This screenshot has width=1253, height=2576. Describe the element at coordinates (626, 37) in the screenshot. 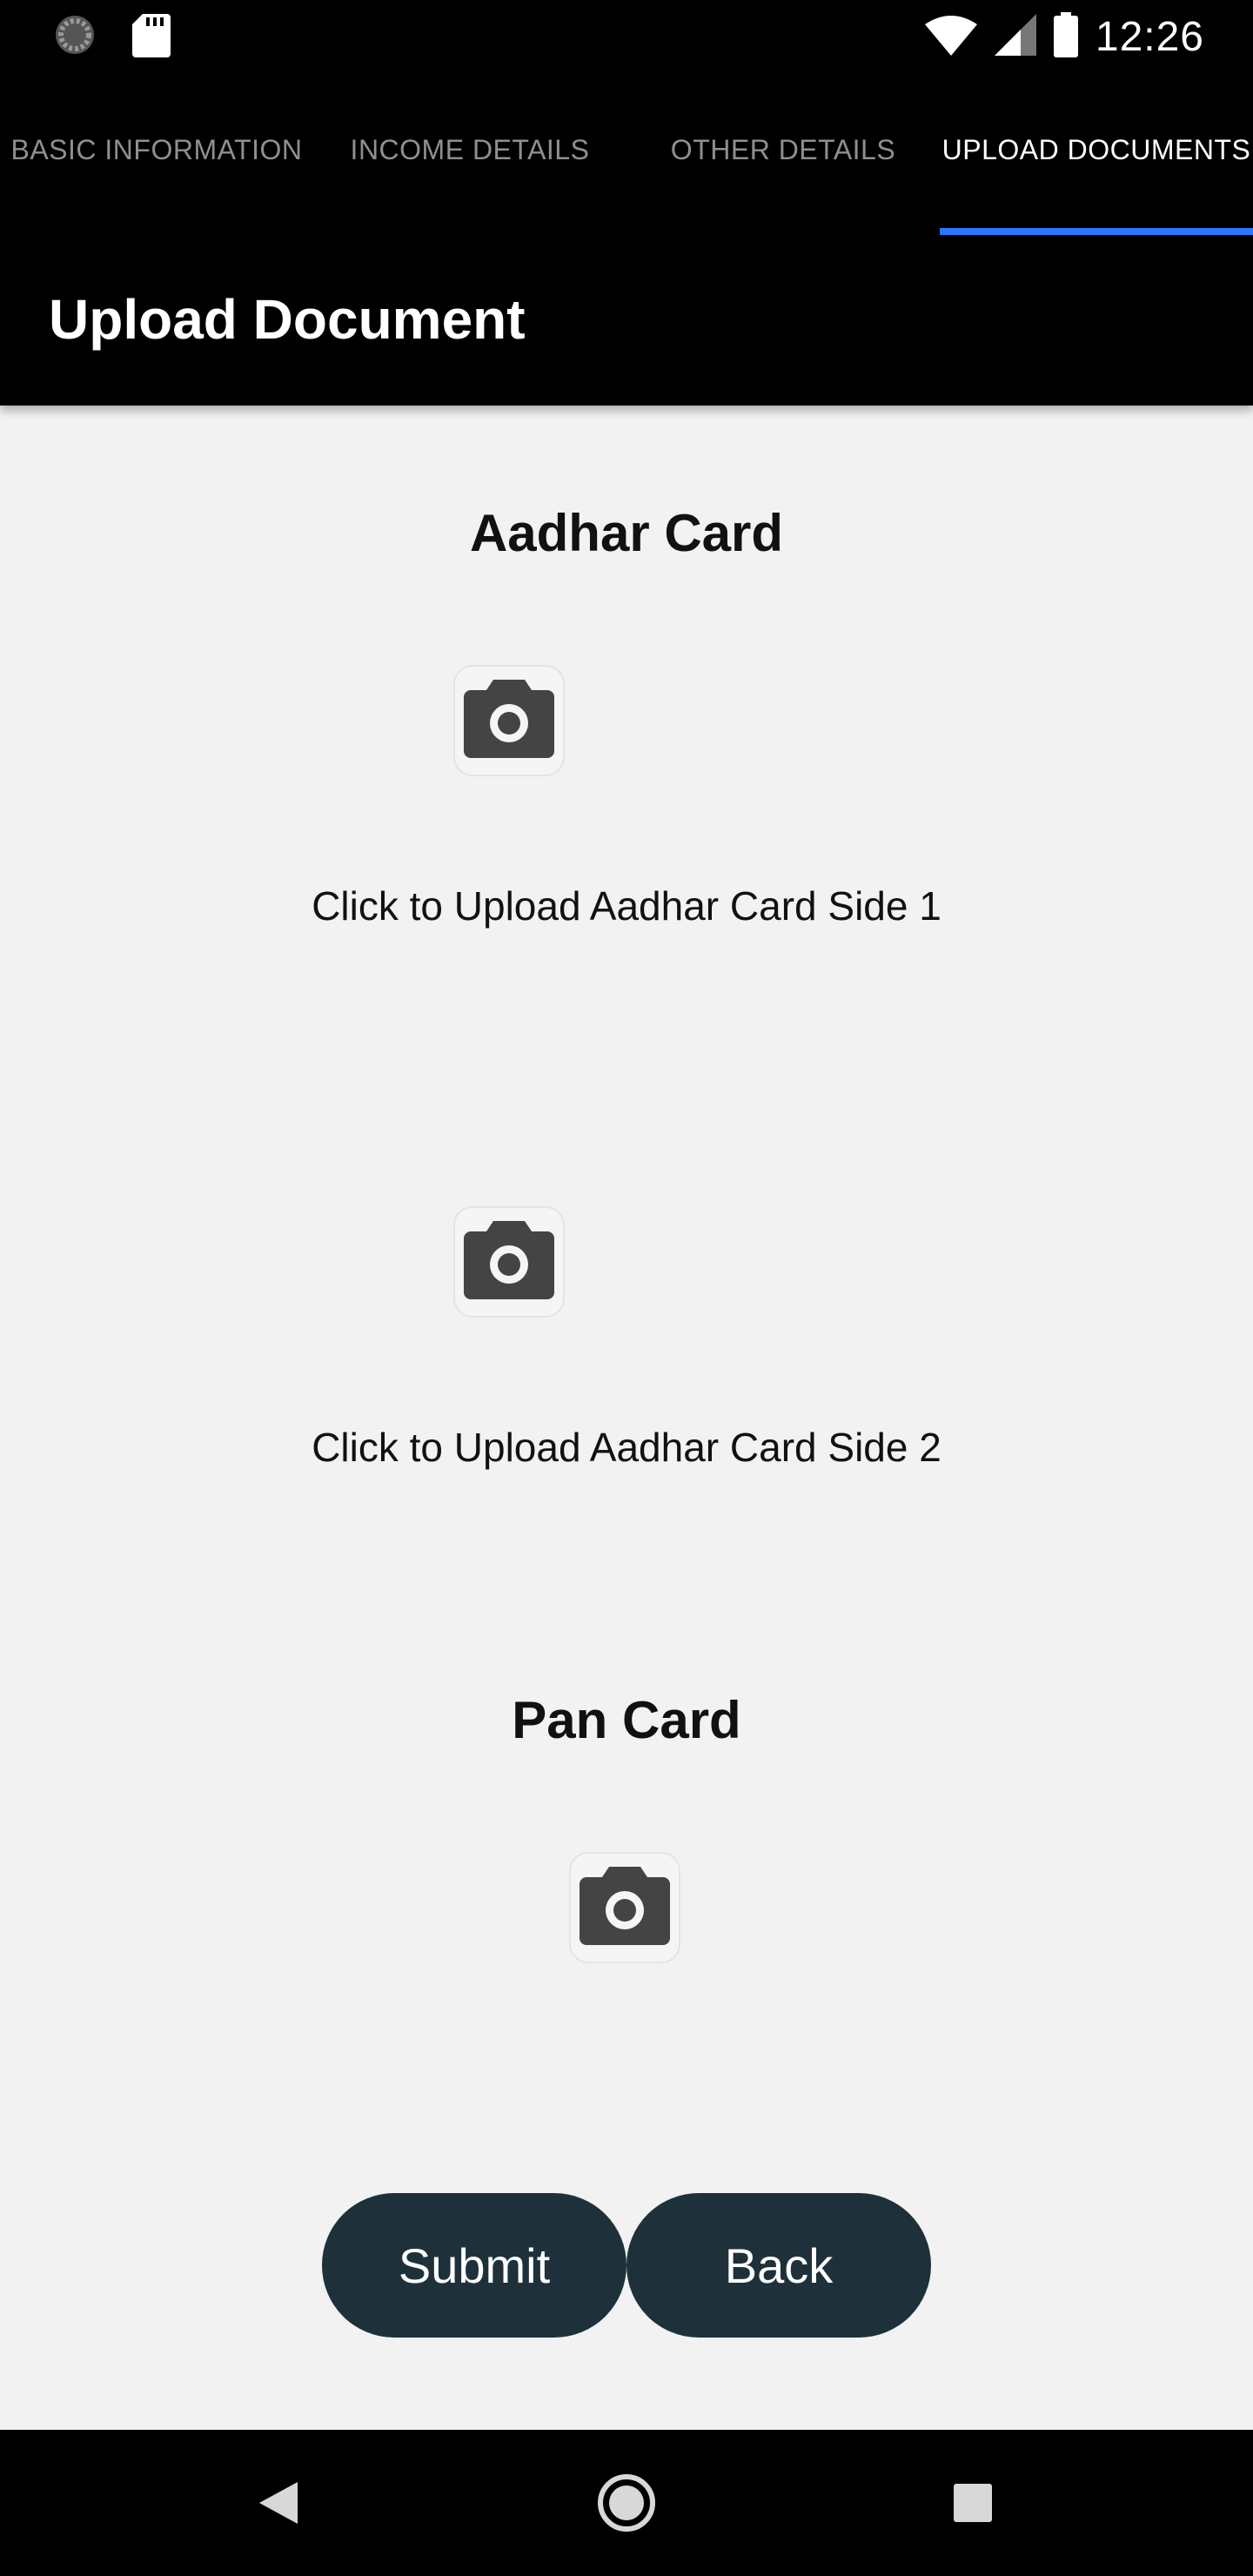

I see `status-bar: 12:26` at that location.